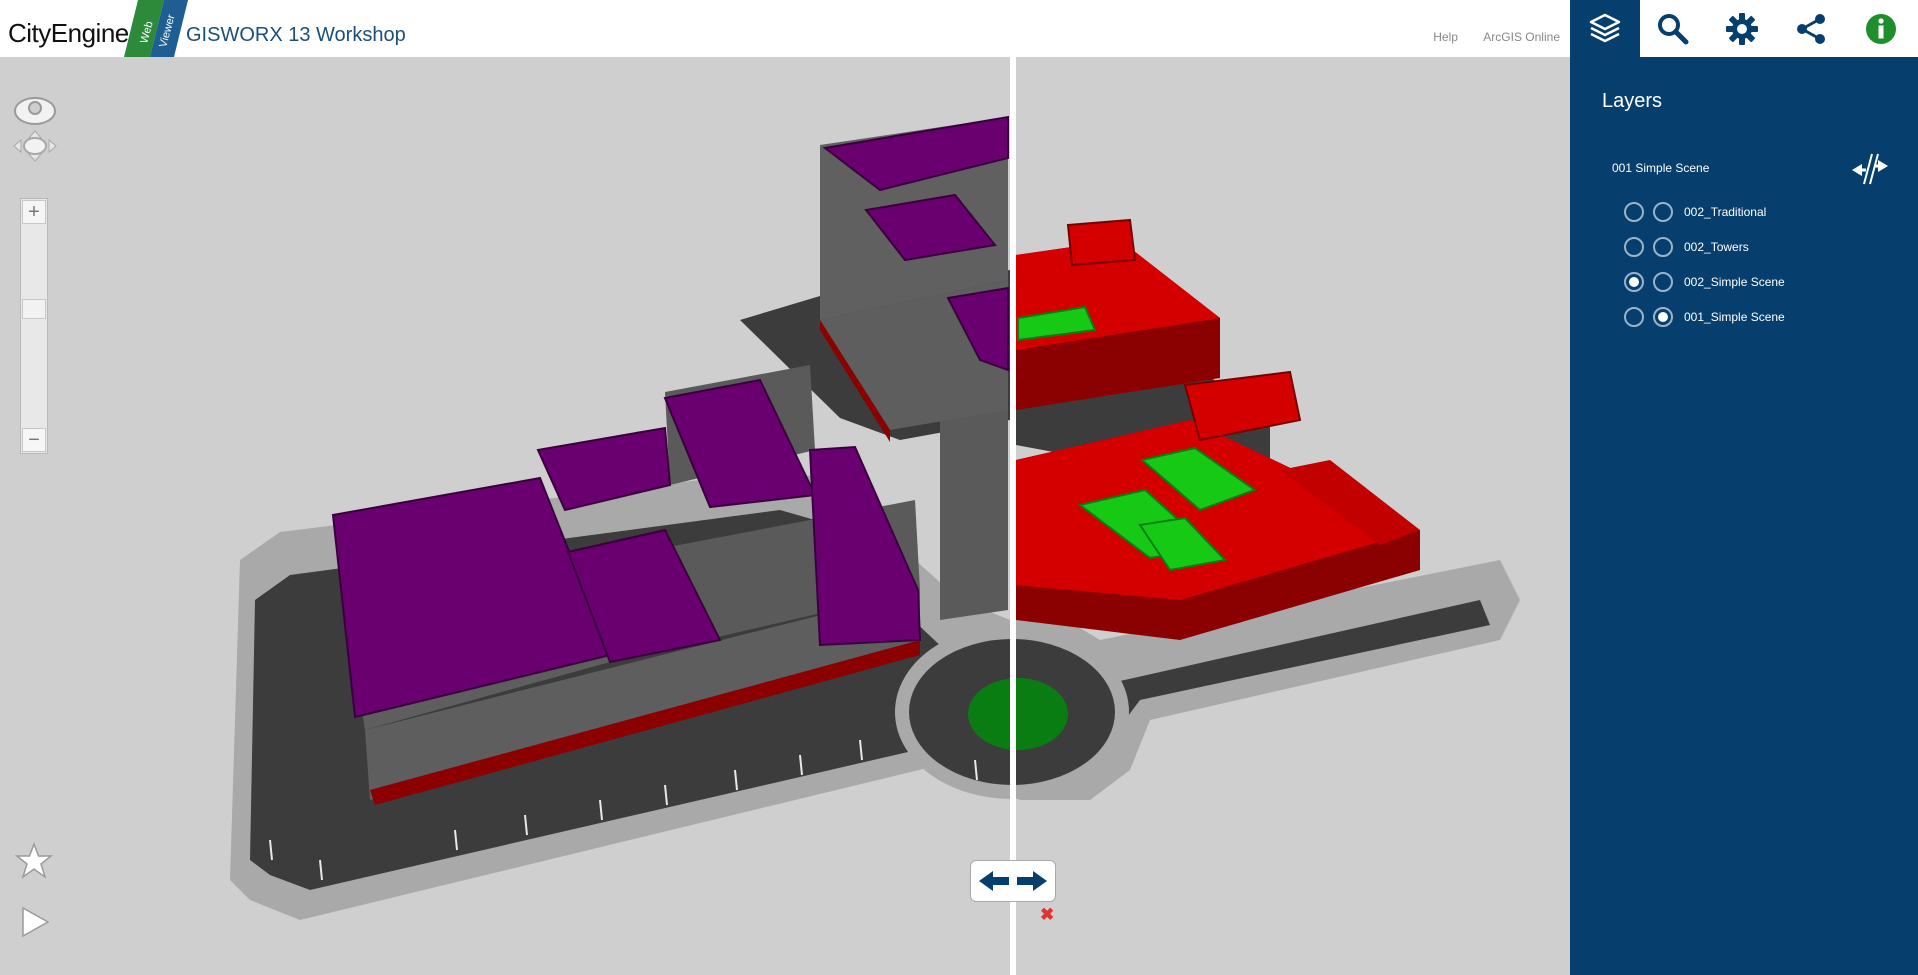 The image size is (1918, 975). What do you see at coordinates (1734, 282) in the screenshot?
I see `layer-label: 002_Simple Scene` at bounding box center [1734, 282].